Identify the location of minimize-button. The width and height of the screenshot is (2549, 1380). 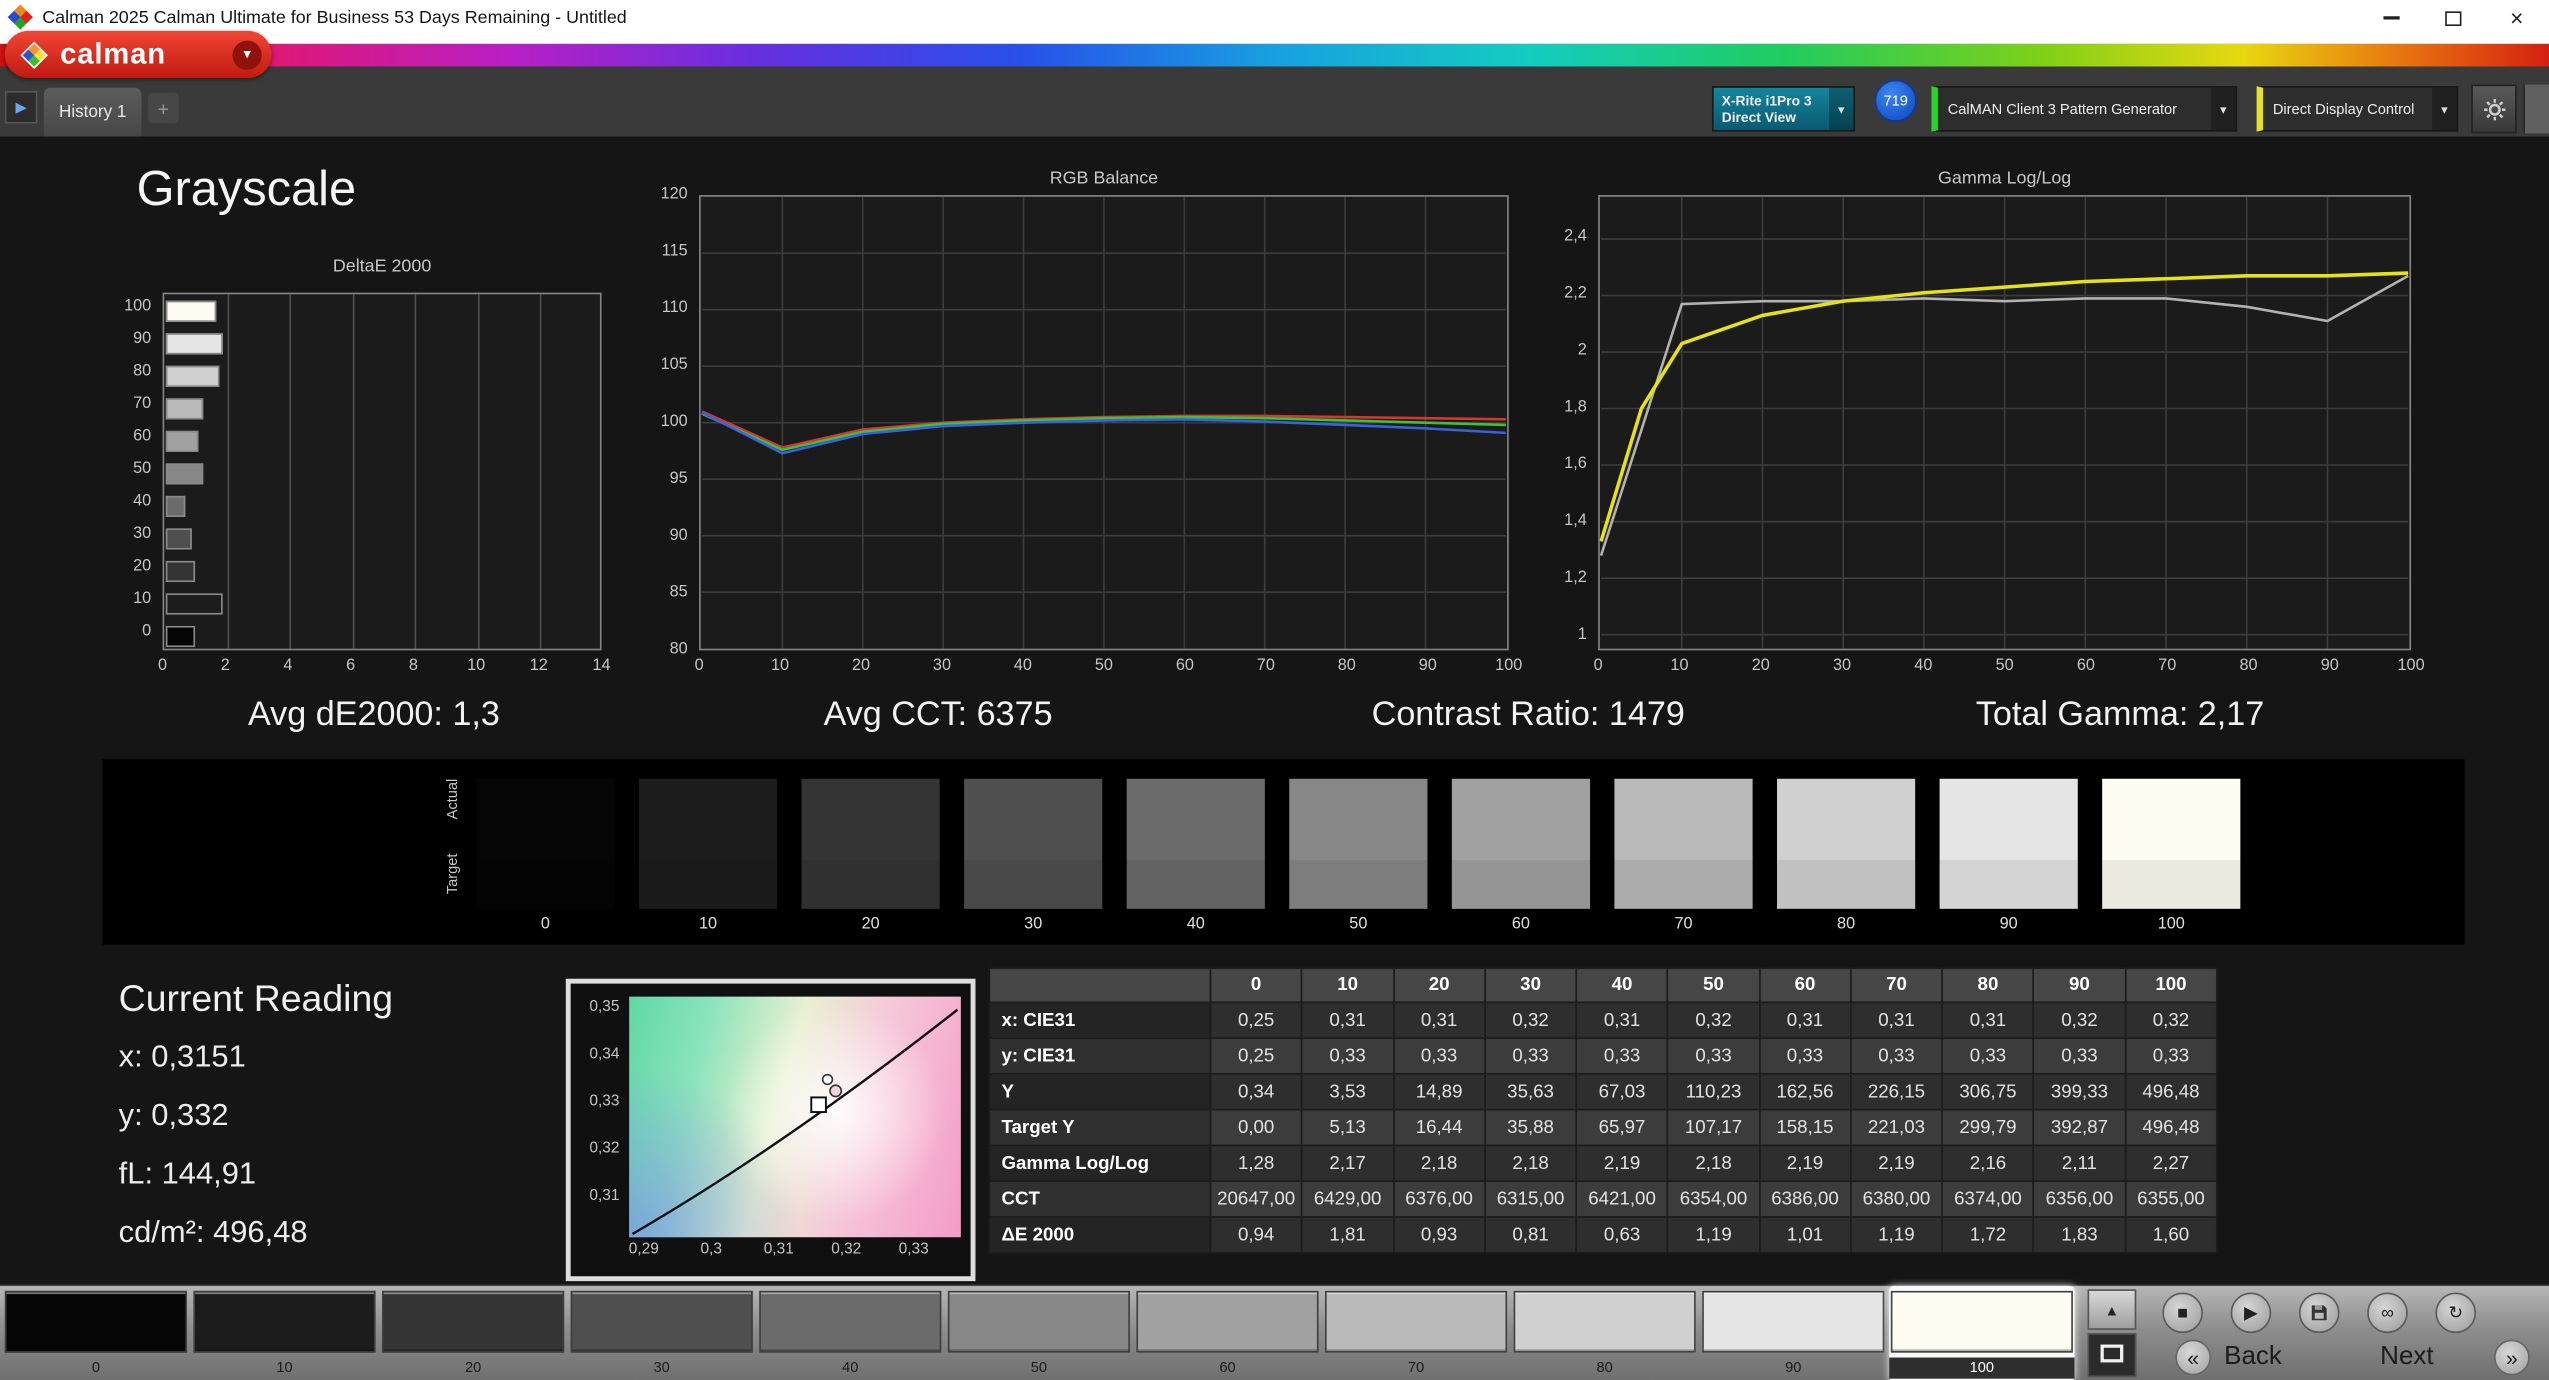
(2392, 18).